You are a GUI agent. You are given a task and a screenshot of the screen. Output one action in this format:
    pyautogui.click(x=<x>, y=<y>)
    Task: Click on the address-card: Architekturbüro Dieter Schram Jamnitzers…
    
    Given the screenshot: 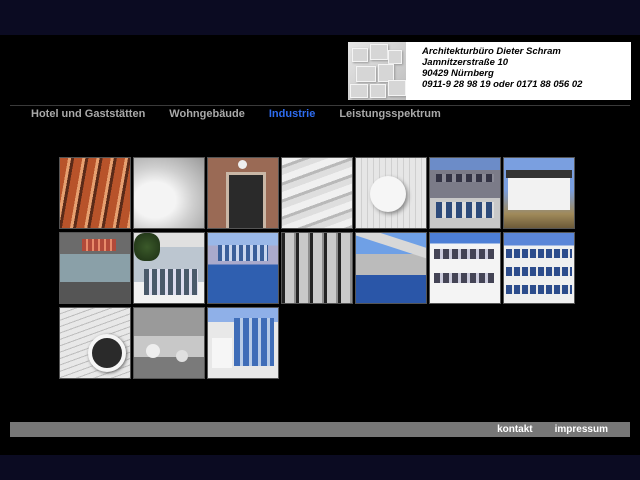 What is the action you would take?
    pyautogui.click(x=489, y=71)
    